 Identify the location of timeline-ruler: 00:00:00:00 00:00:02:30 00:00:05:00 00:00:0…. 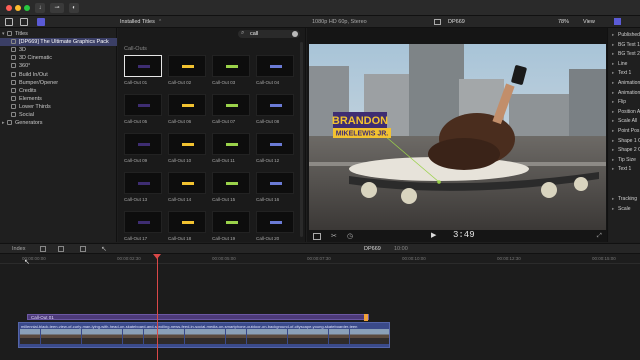
(320, 259).